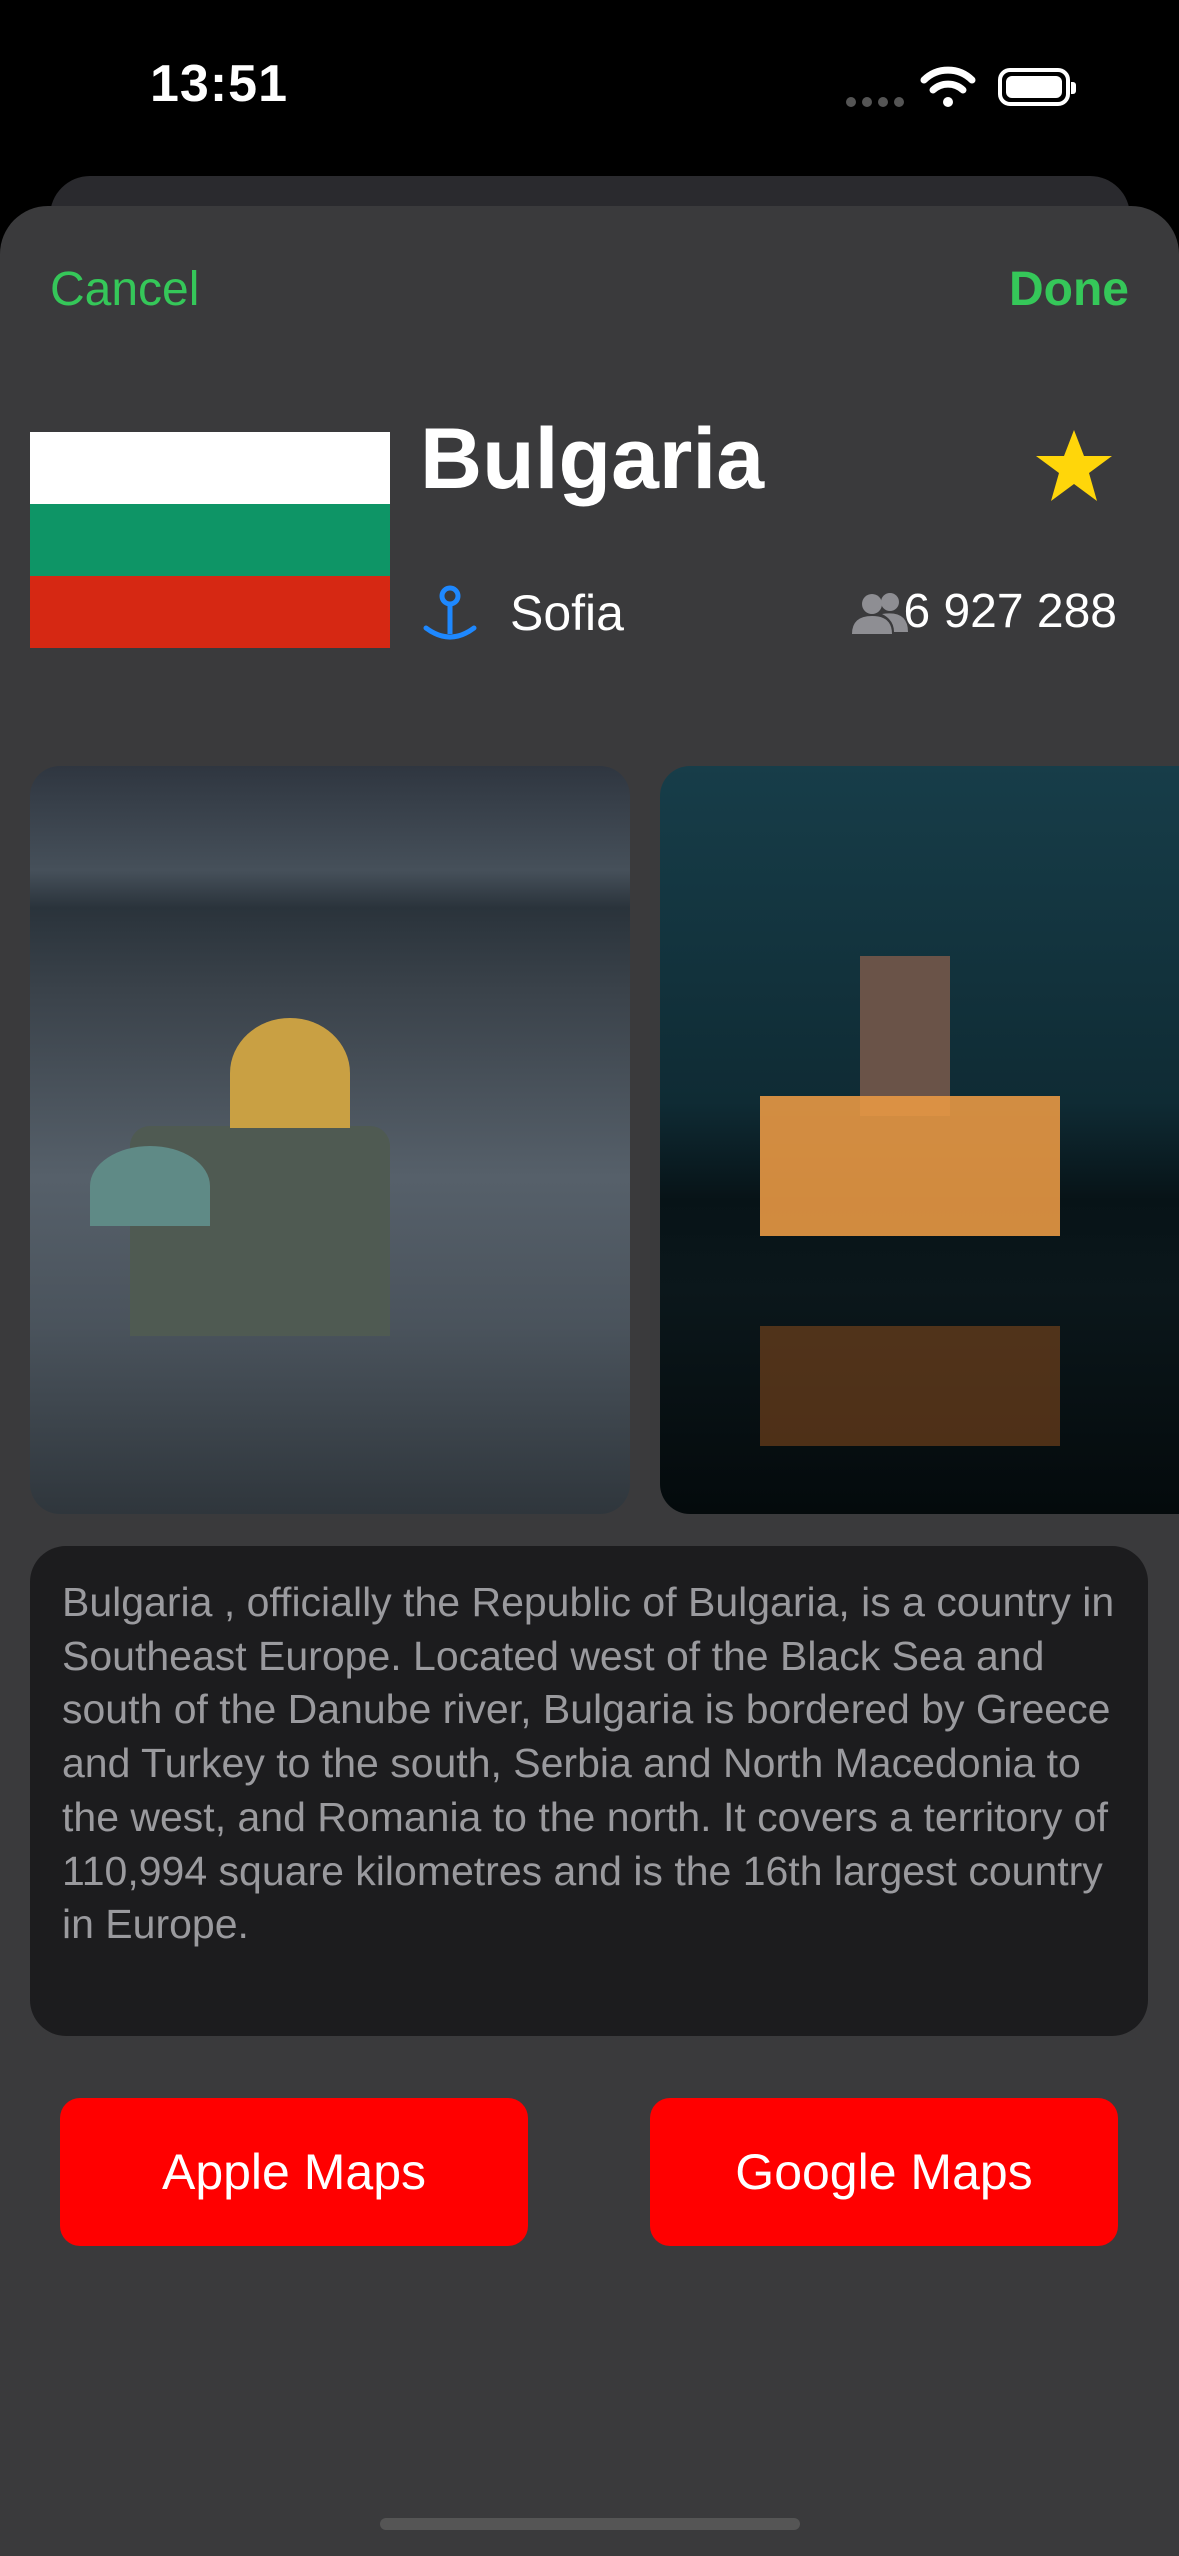 The width and height of the screenshot is (1179, 2556). I want to click on country-flag, so click(210, 540).